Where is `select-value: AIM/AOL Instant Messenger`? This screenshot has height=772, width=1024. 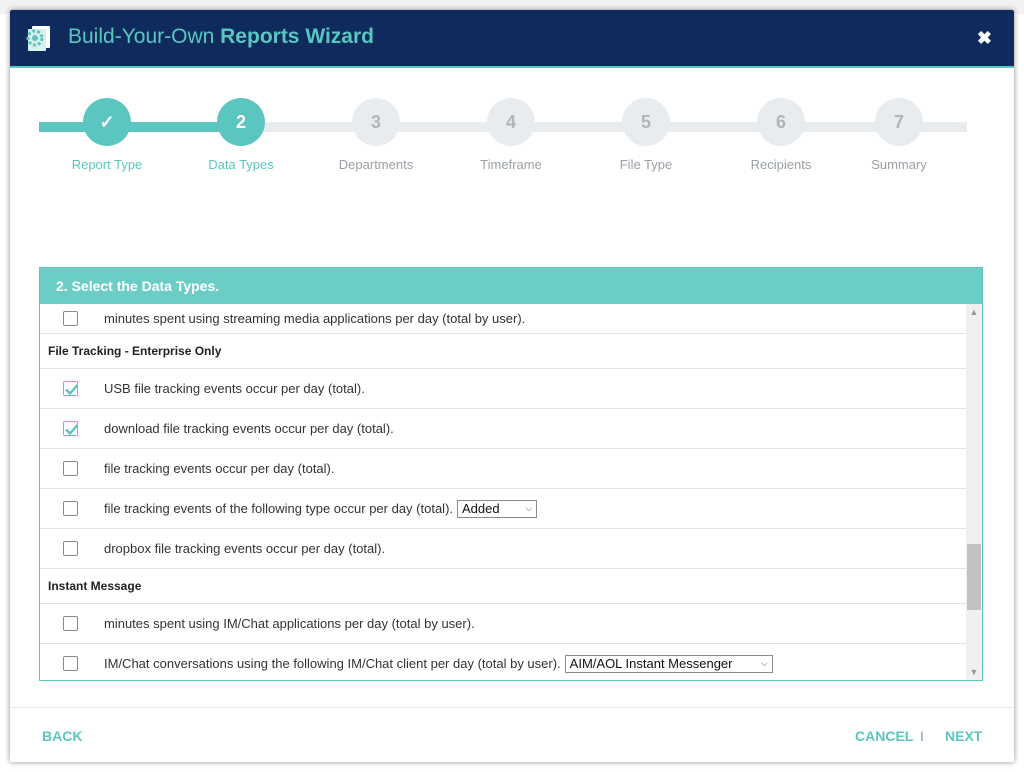 select-value: AIM/AOL Instant Messenger is located at coordinates (651, 663).